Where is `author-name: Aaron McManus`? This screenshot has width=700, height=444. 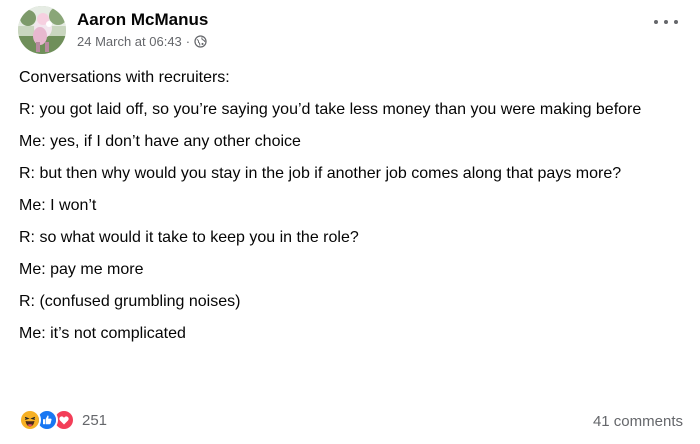 author-name: Aaron McManus is located at coordinates (142, 20).